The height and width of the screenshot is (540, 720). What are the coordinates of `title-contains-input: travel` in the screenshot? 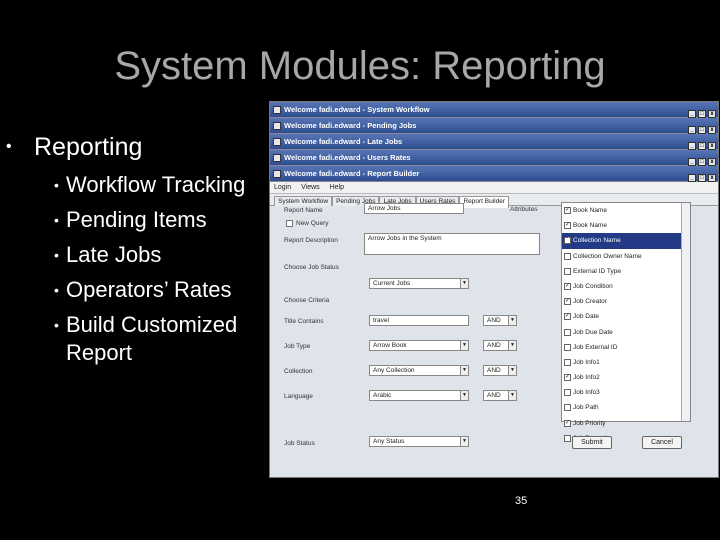 It's located at (419, 320).